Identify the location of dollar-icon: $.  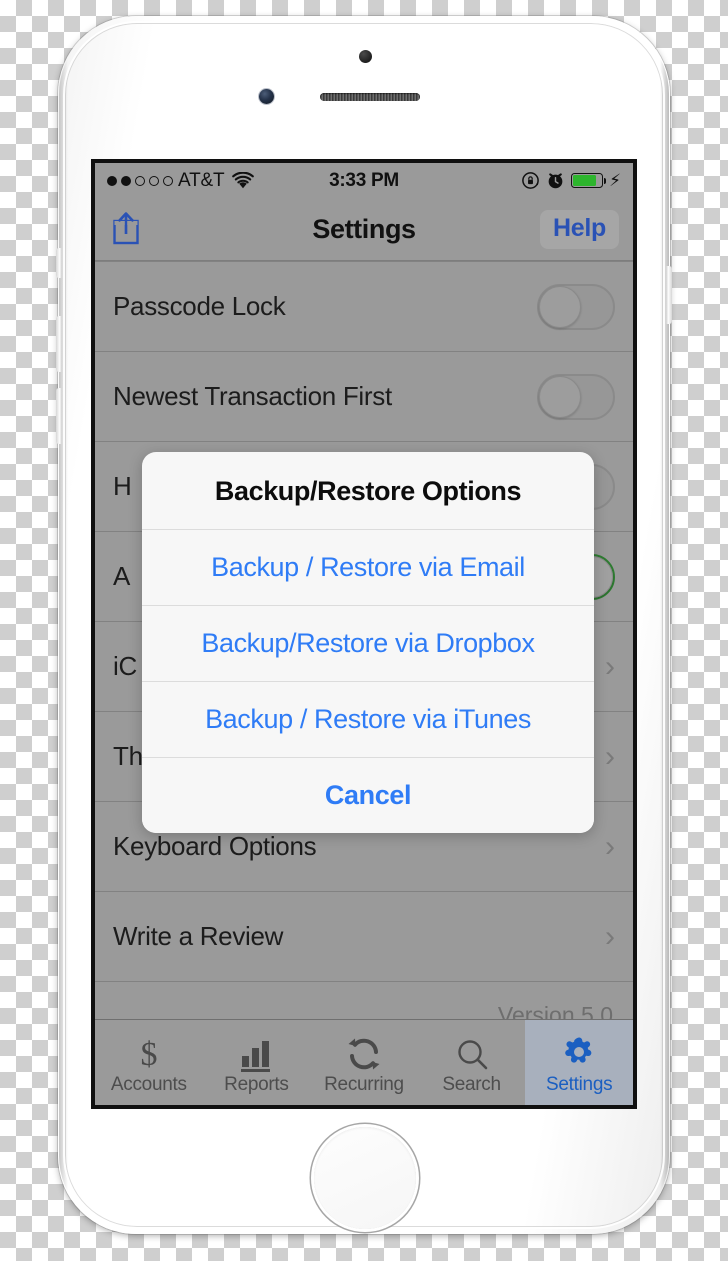
(149, 1051).